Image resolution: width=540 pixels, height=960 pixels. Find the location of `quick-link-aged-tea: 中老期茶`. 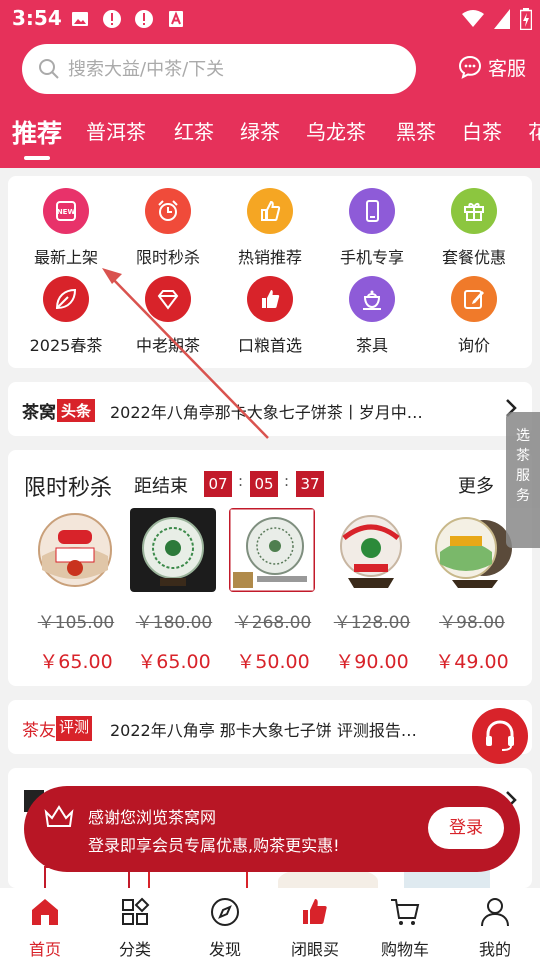

quick-link-aged-tea: 中老期茶 is located at coordinates (168, 316).